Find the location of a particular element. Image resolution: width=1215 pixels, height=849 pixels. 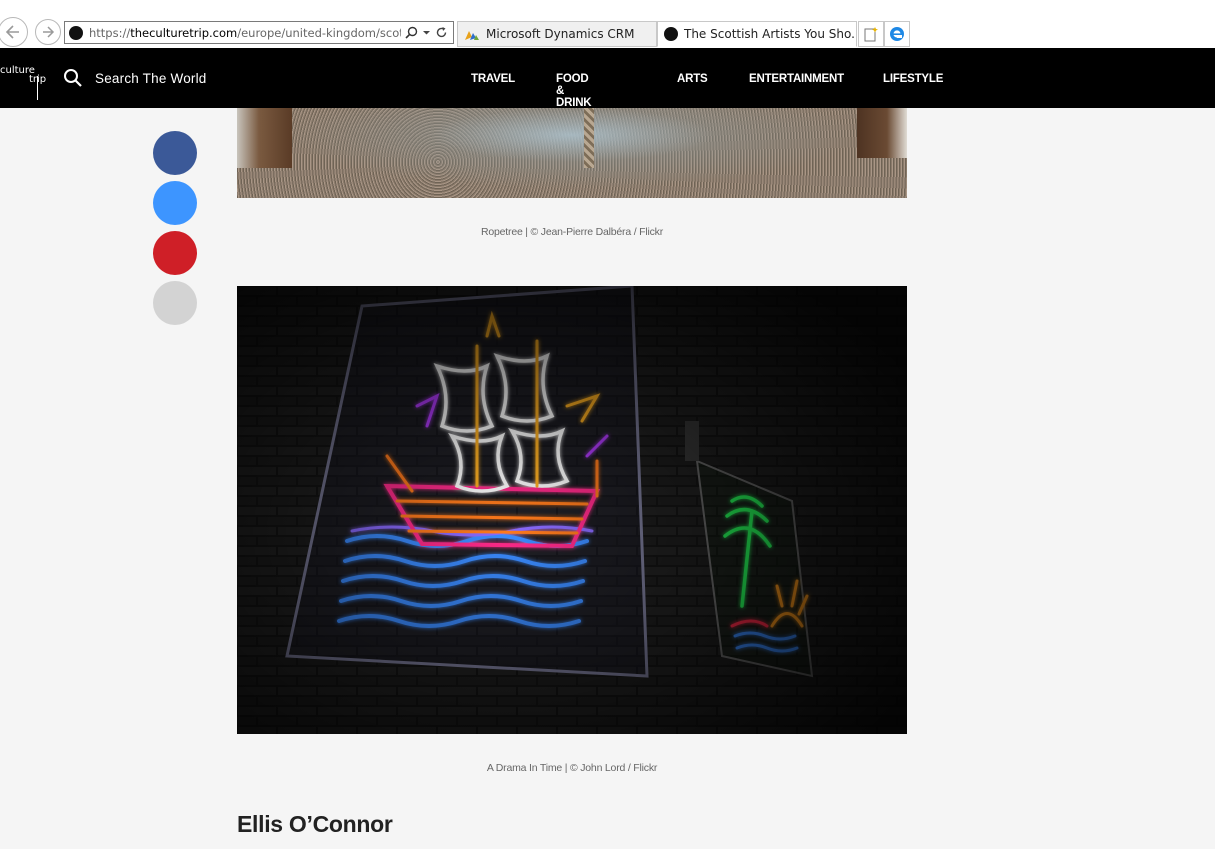

nav-travel: TRAVEL is located at coordinates (493, 79).